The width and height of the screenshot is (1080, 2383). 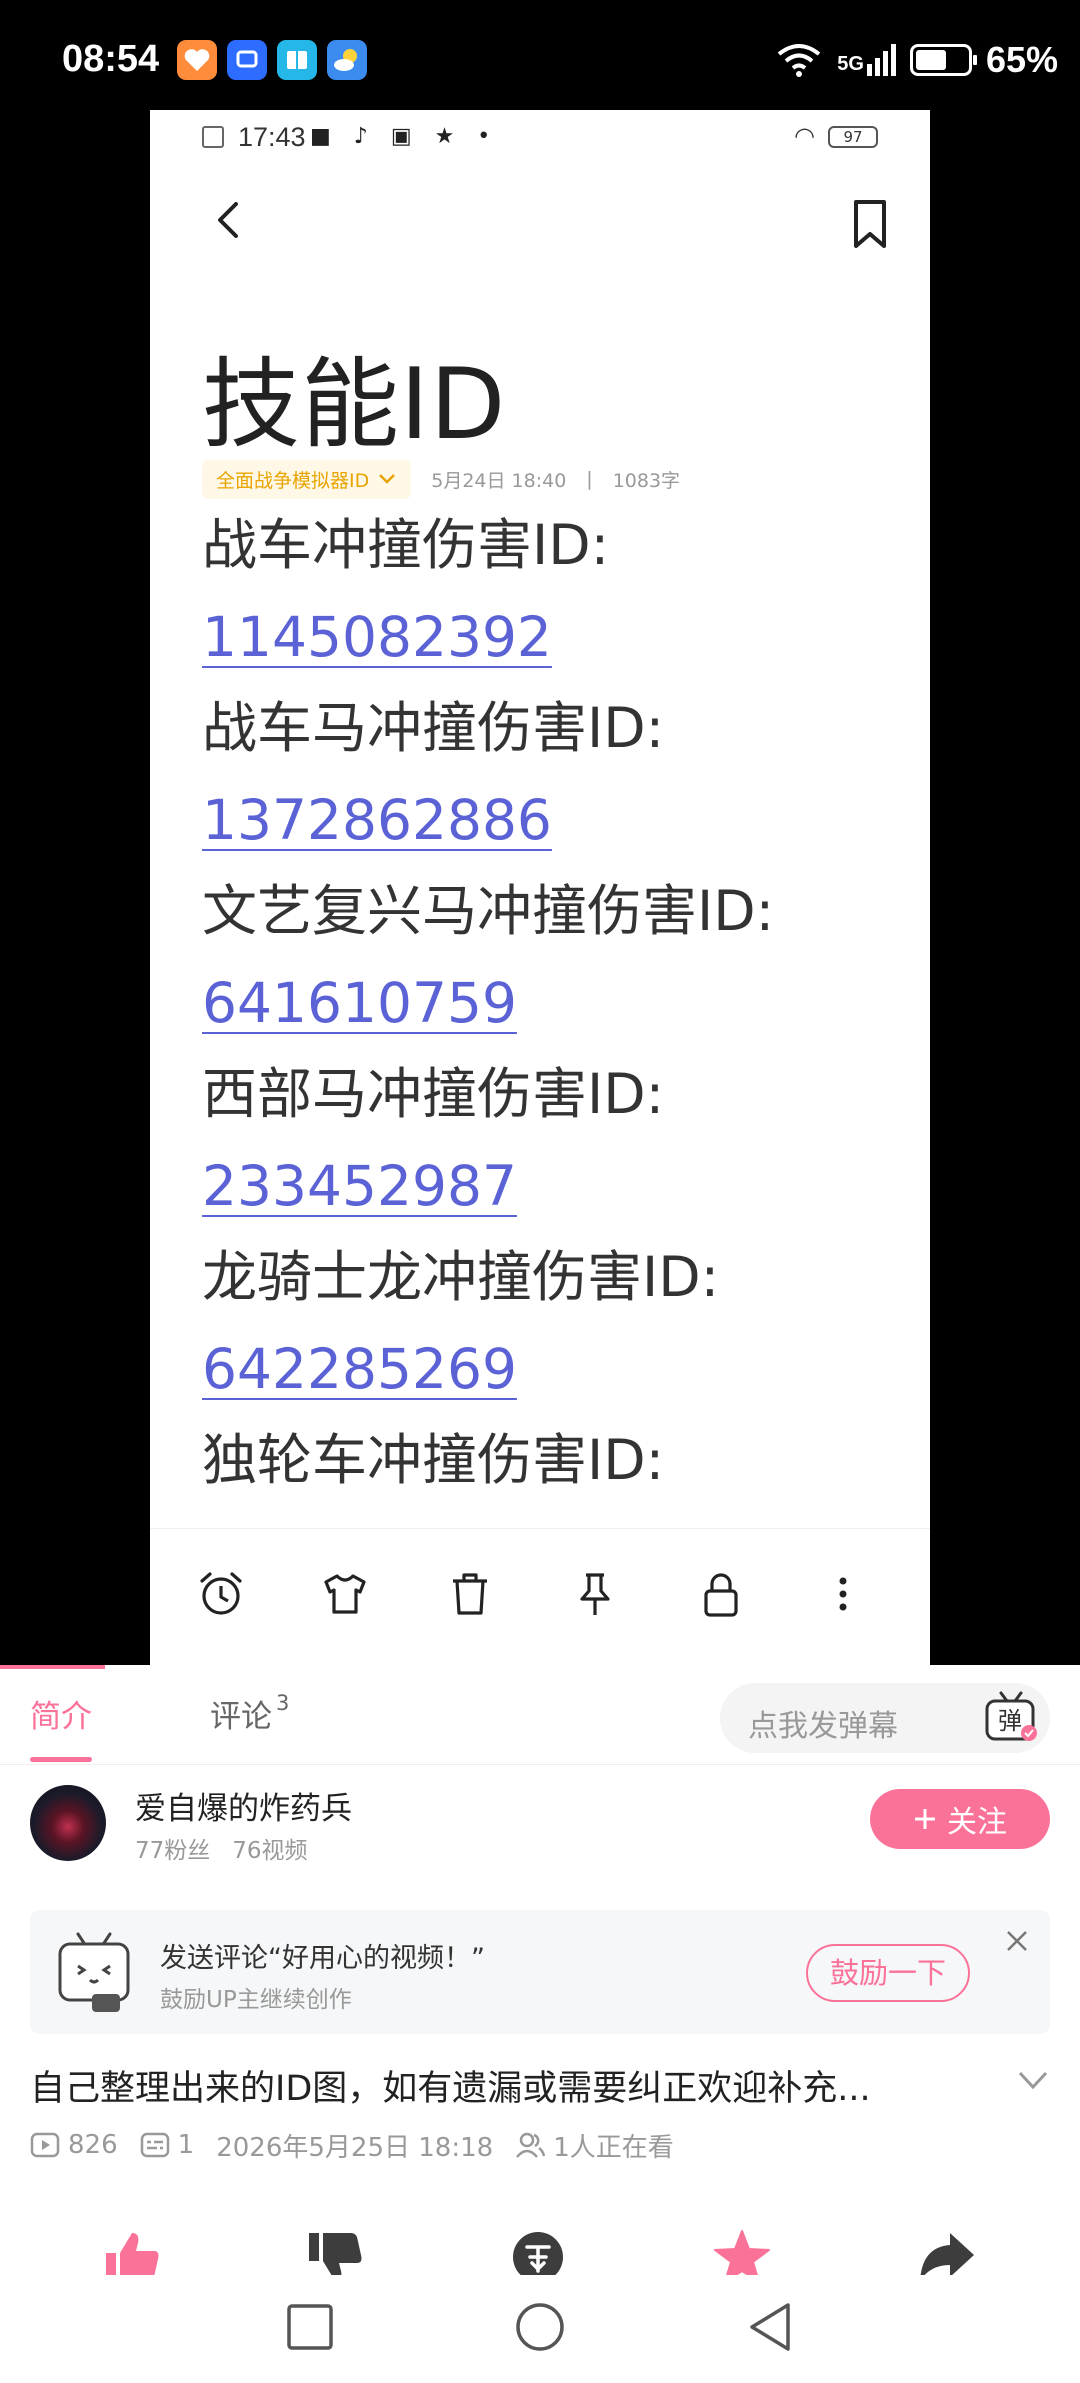 What do you see at coordinates (61, 1713) in the screenshot?
I see `tab-intro: 简介` at bounding box center [61, 1713].